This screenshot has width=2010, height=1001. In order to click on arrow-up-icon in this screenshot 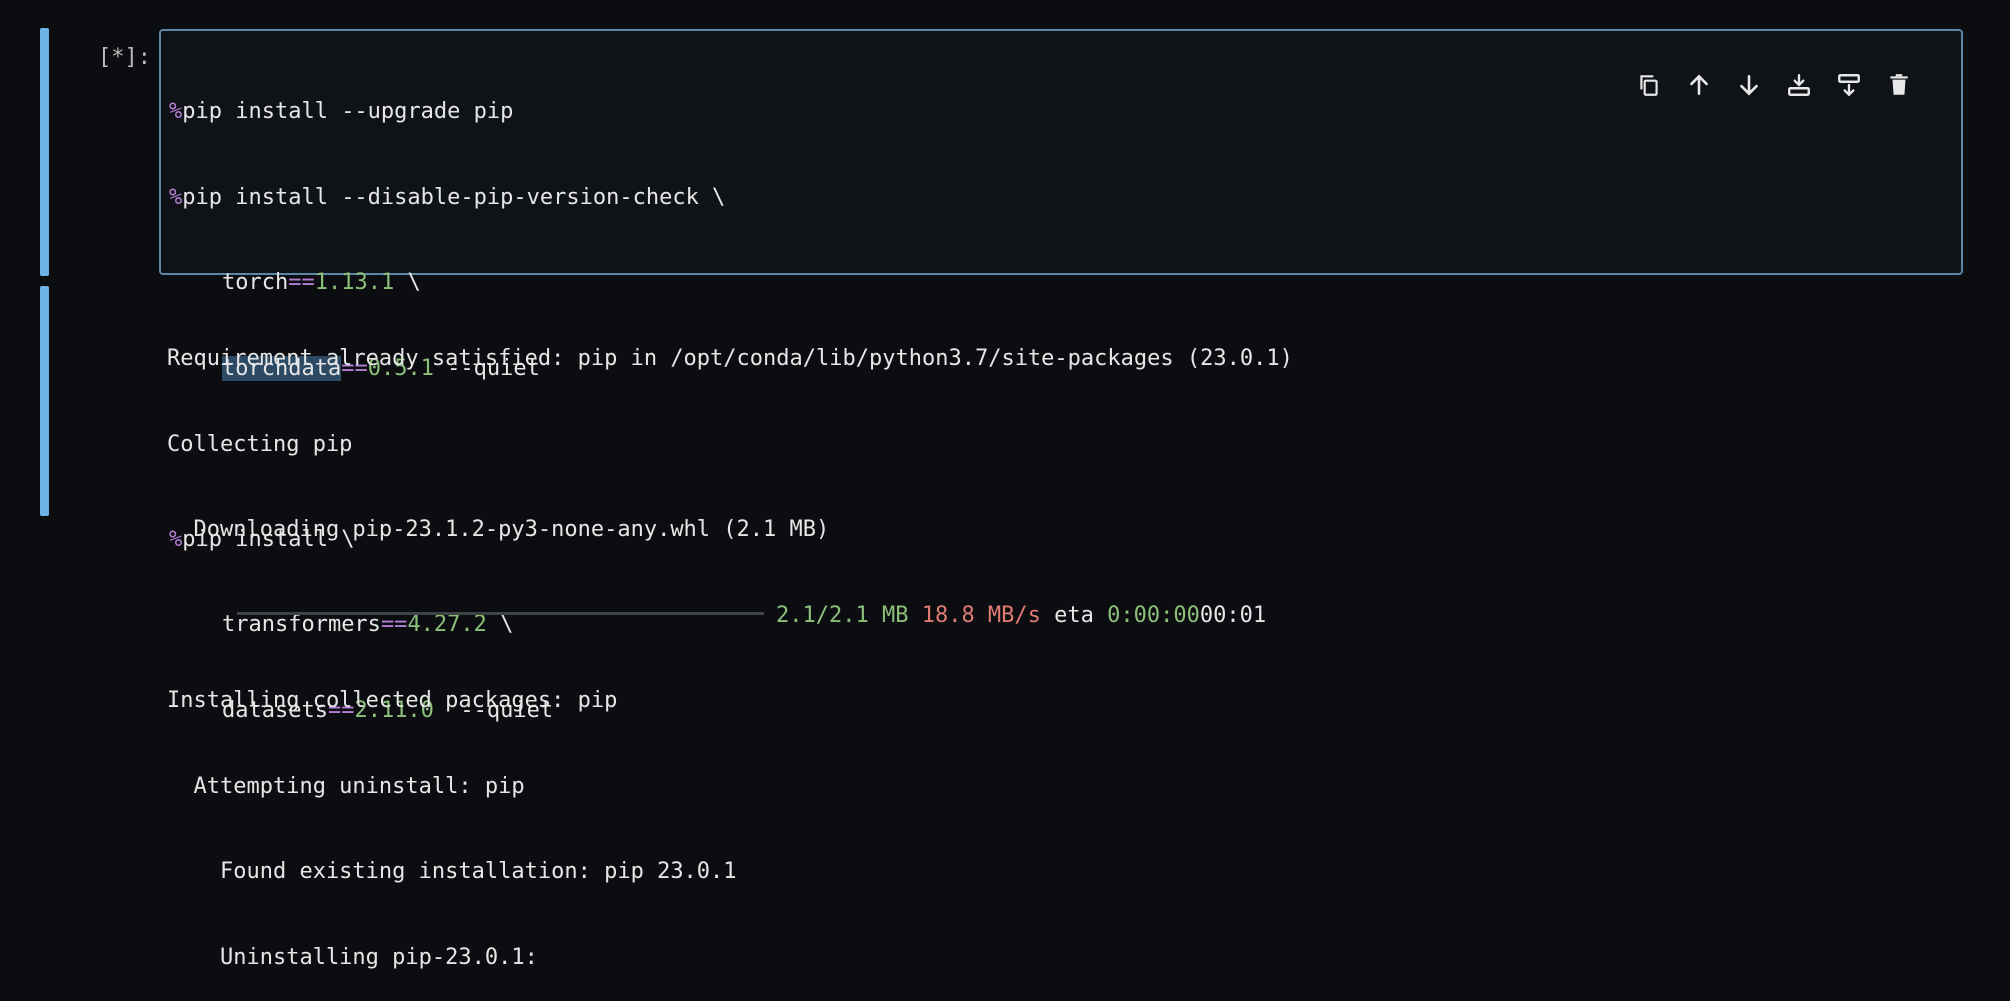, I will do `click(1699, 84)`.